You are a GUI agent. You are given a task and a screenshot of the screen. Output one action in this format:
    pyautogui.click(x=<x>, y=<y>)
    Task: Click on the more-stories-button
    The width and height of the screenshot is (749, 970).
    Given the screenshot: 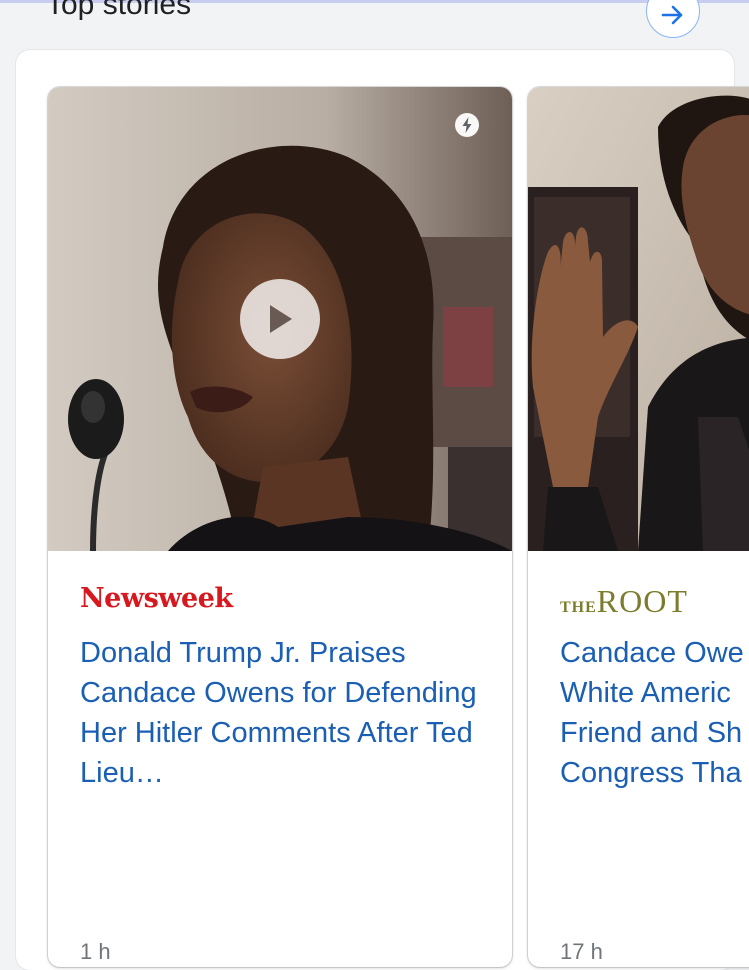 What is the action you would take?
    pyautogui.click(x=673, y=19)
    